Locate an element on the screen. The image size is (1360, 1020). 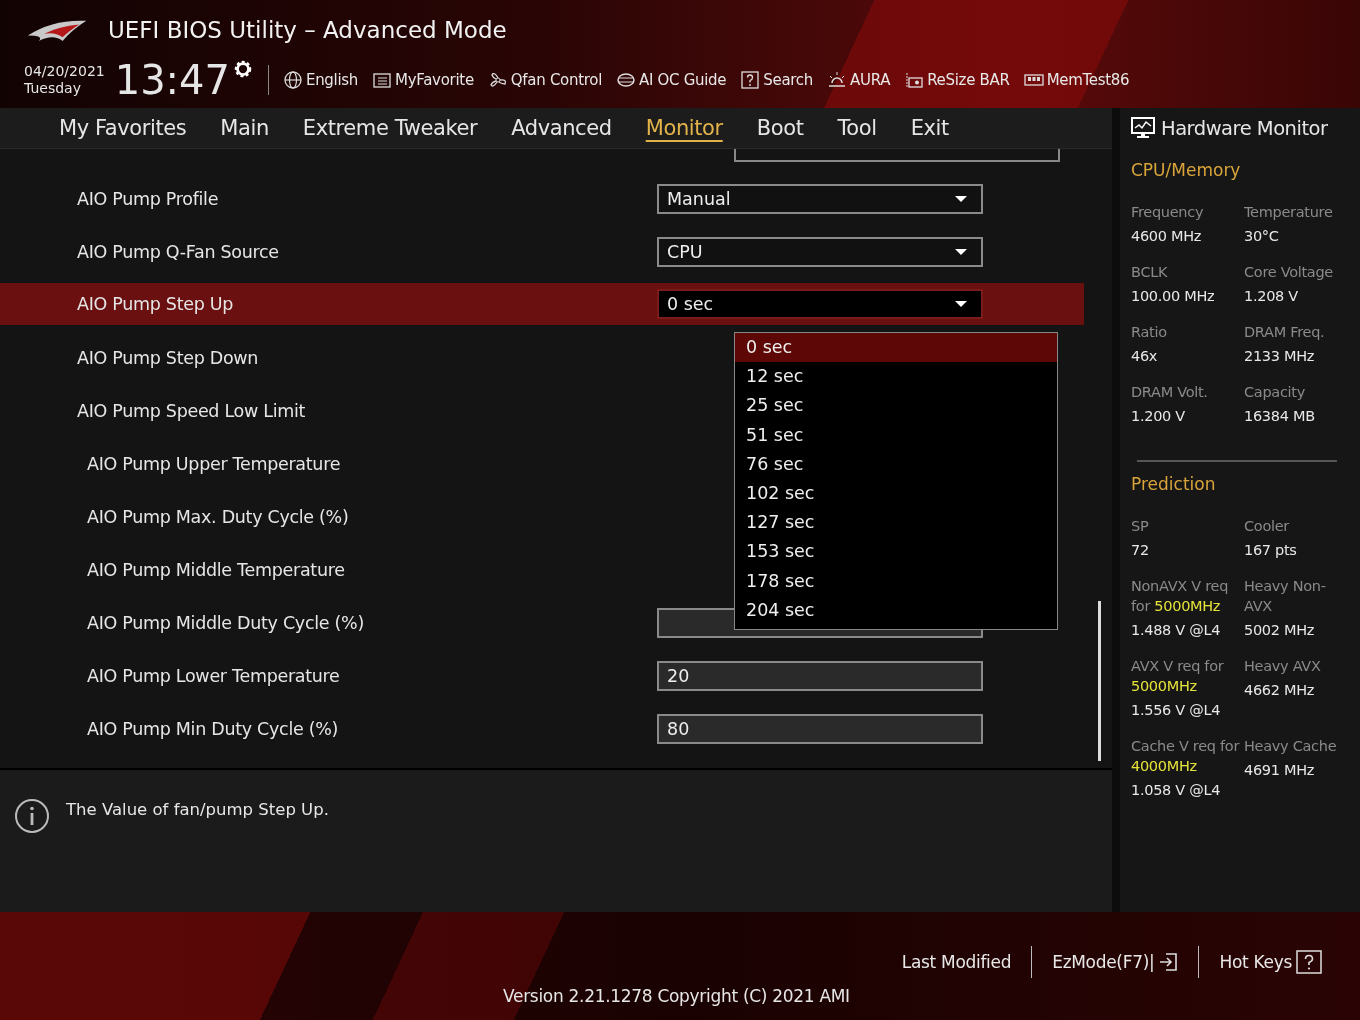
input-field: 80 is located at coordinates (820, 728).